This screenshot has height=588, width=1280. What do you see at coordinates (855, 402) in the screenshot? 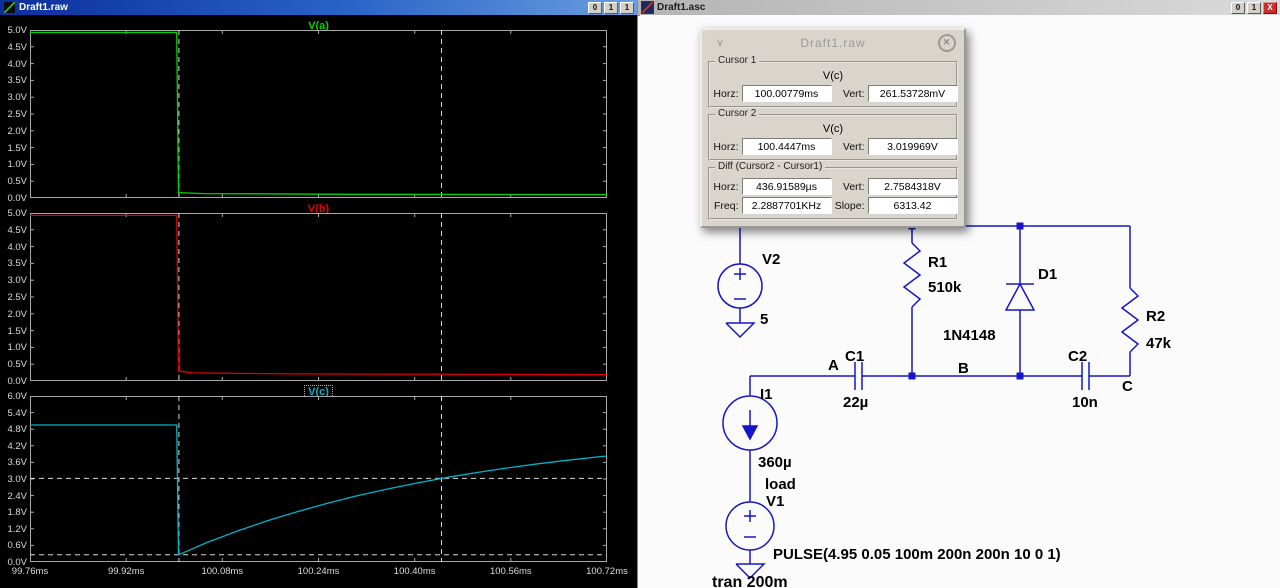
I see `c1-value-label: 22µ` at bounding box center [855, 402].